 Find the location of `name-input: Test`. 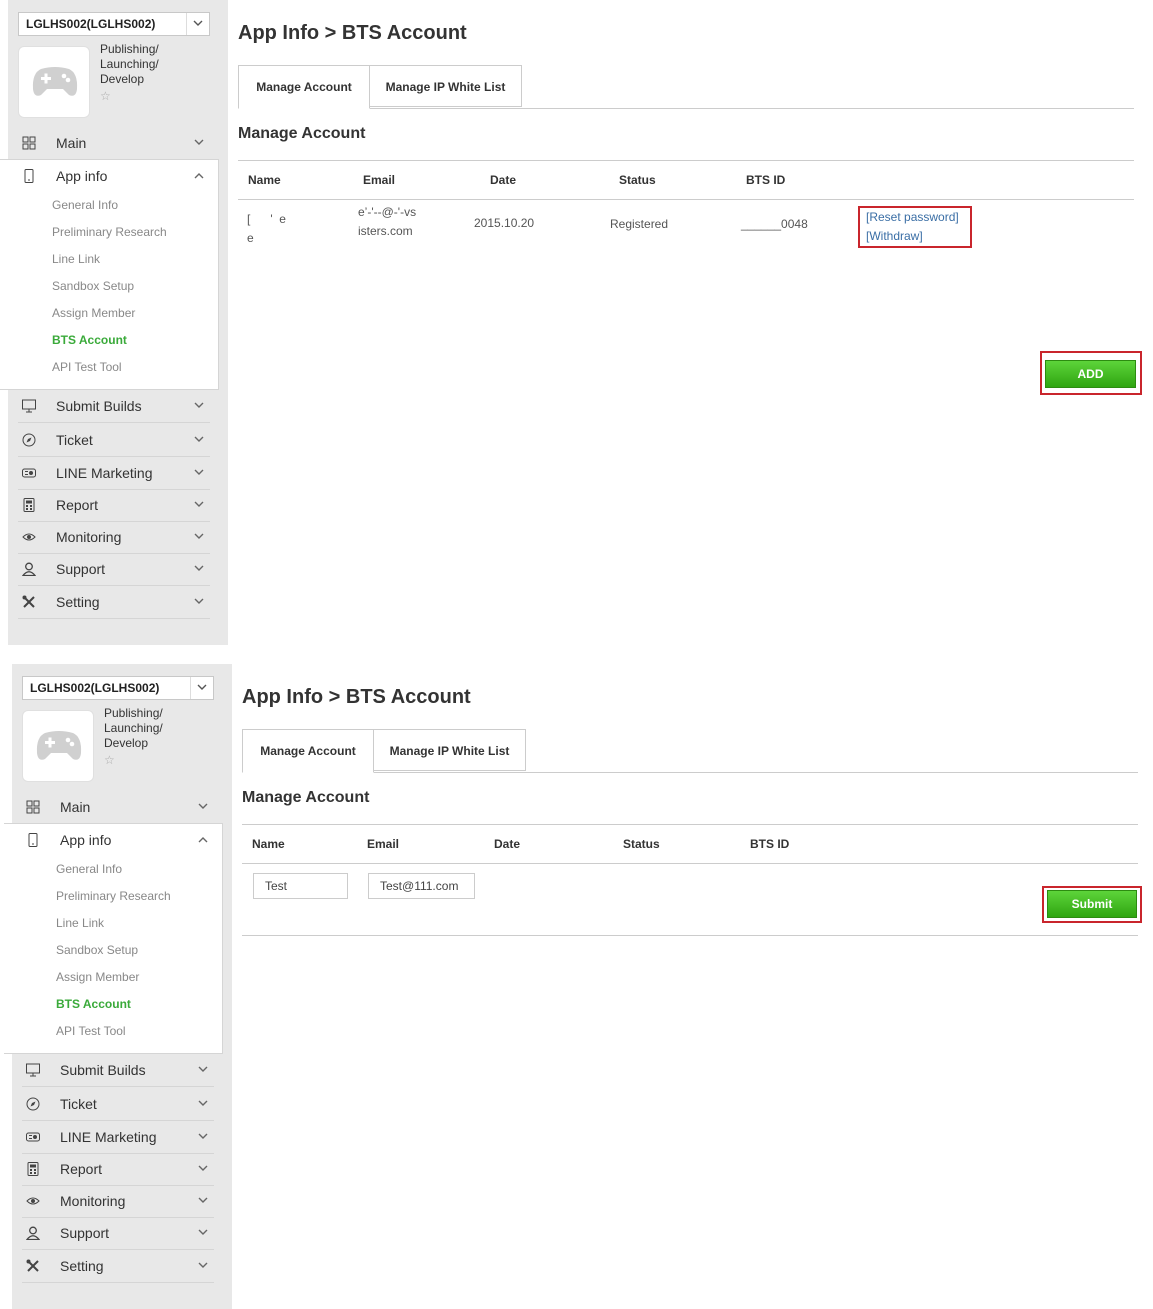

name-input: Test is located at coordinates (300, 886).